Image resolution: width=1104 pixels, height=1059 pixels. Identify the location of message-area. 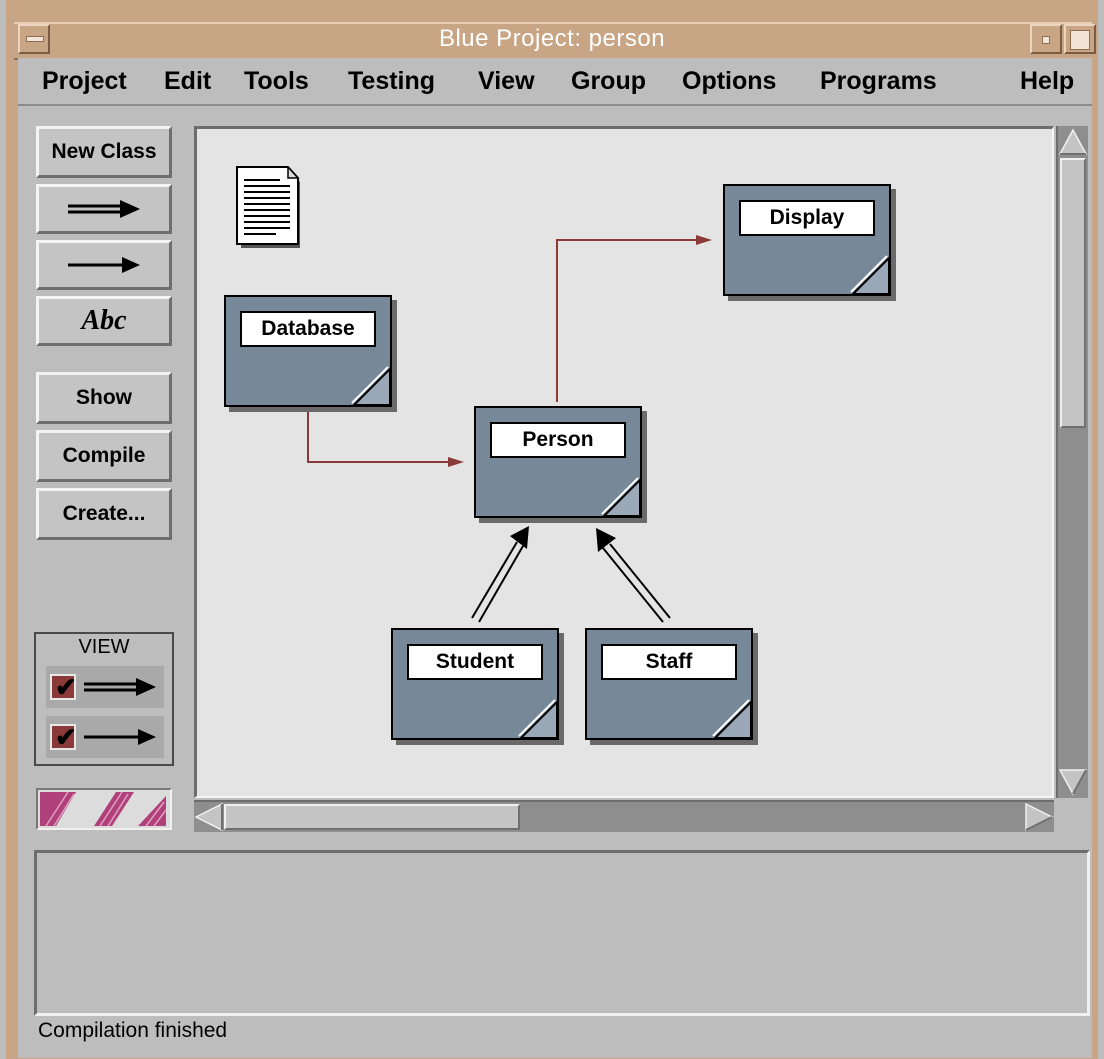
(562, 933).